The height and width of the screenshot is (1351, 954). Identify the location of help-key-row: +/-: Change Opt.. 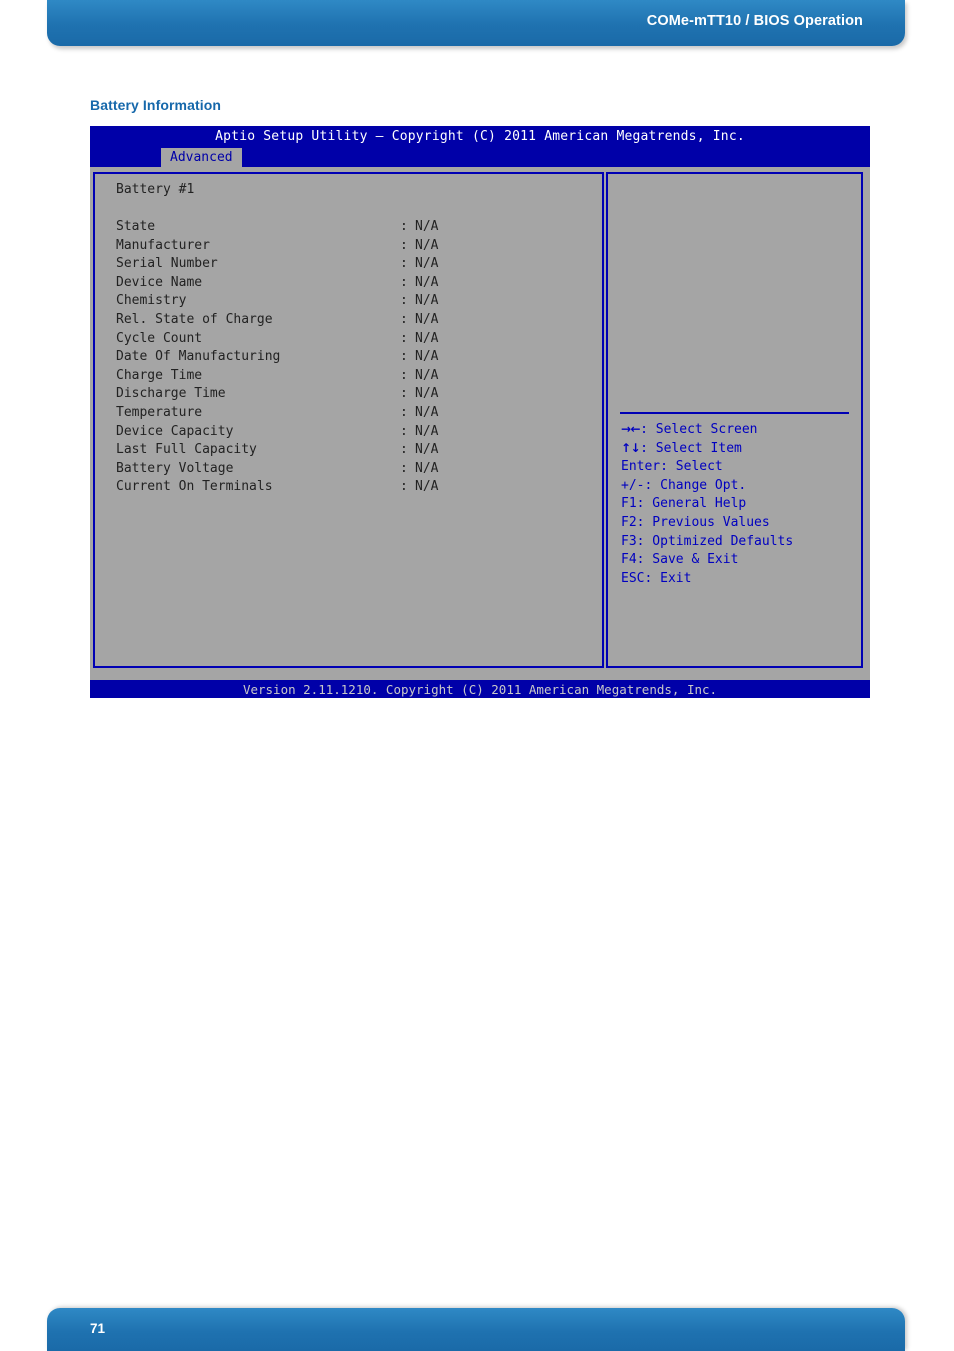
(734, 487).